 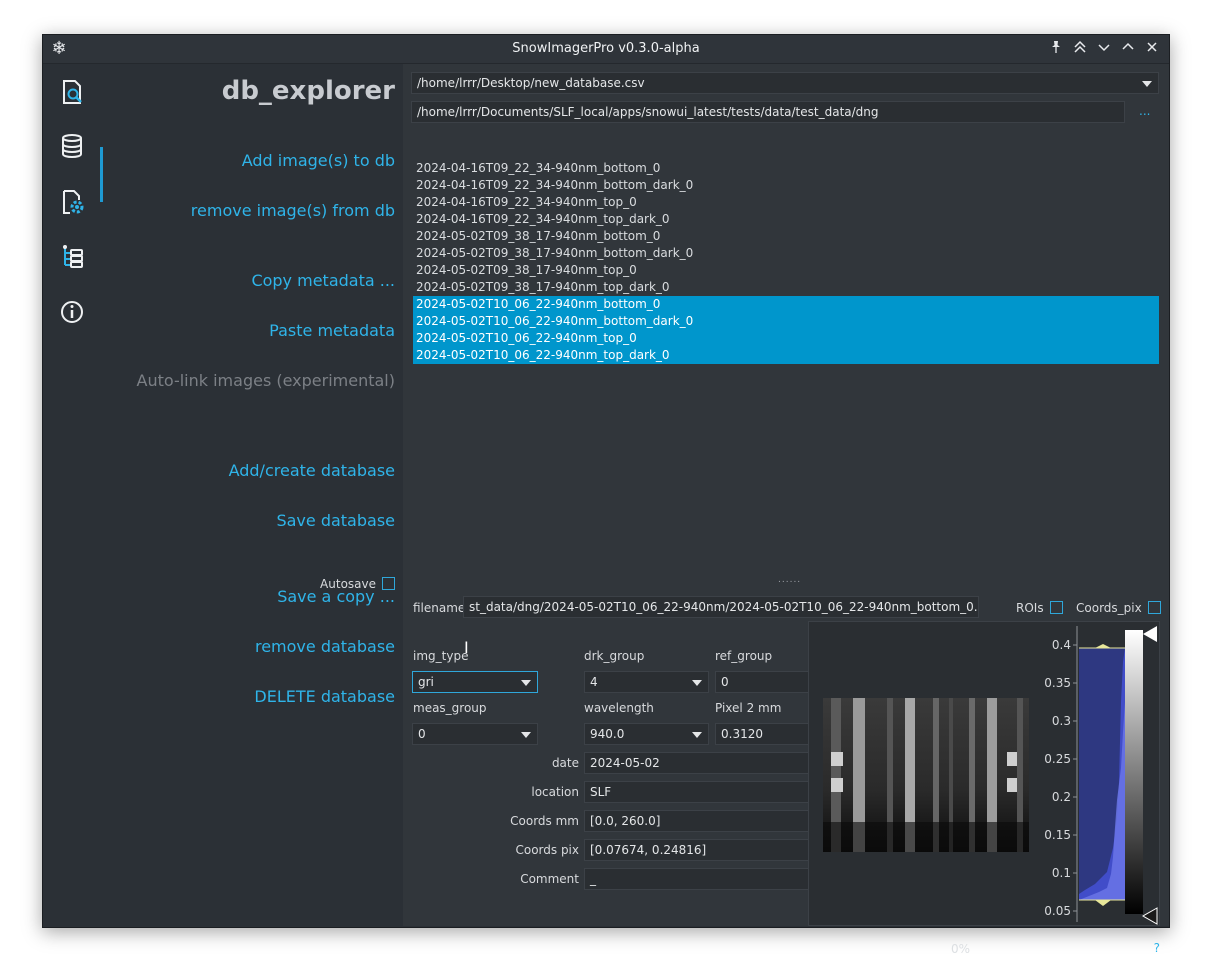 I want to click on progress-text: 0%, so click(x=961, y=949).